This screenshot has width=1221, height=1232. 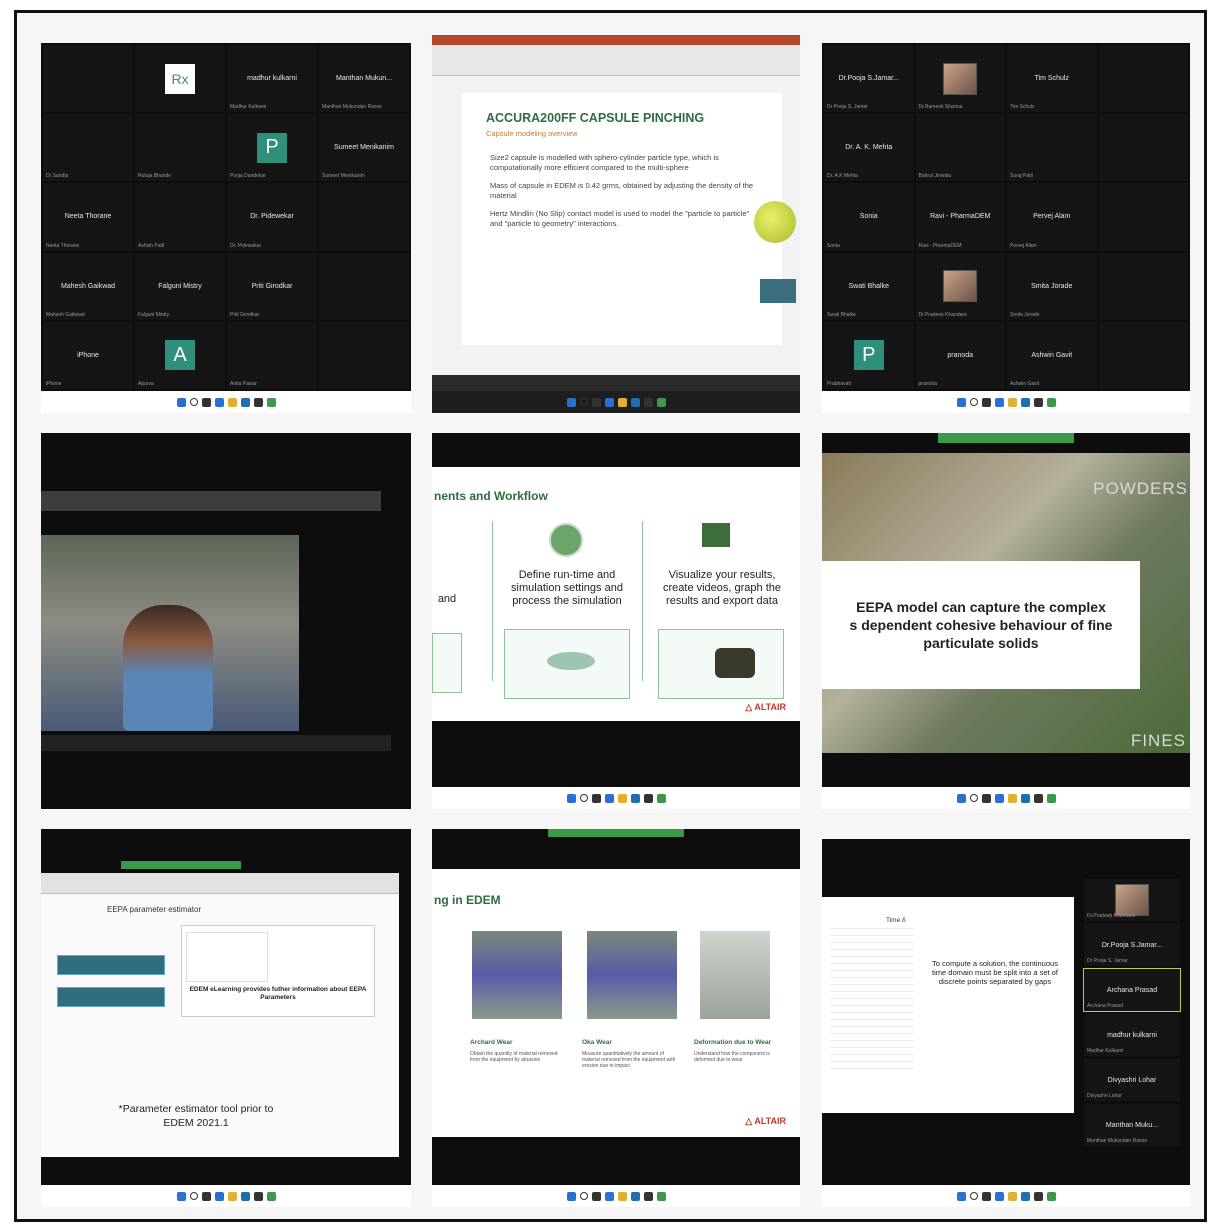 What do you see at coordinates (272, 148) in the screenshot?
I see `participant-tile: P Pooja Dandekar` at bounding box center [272, 148].